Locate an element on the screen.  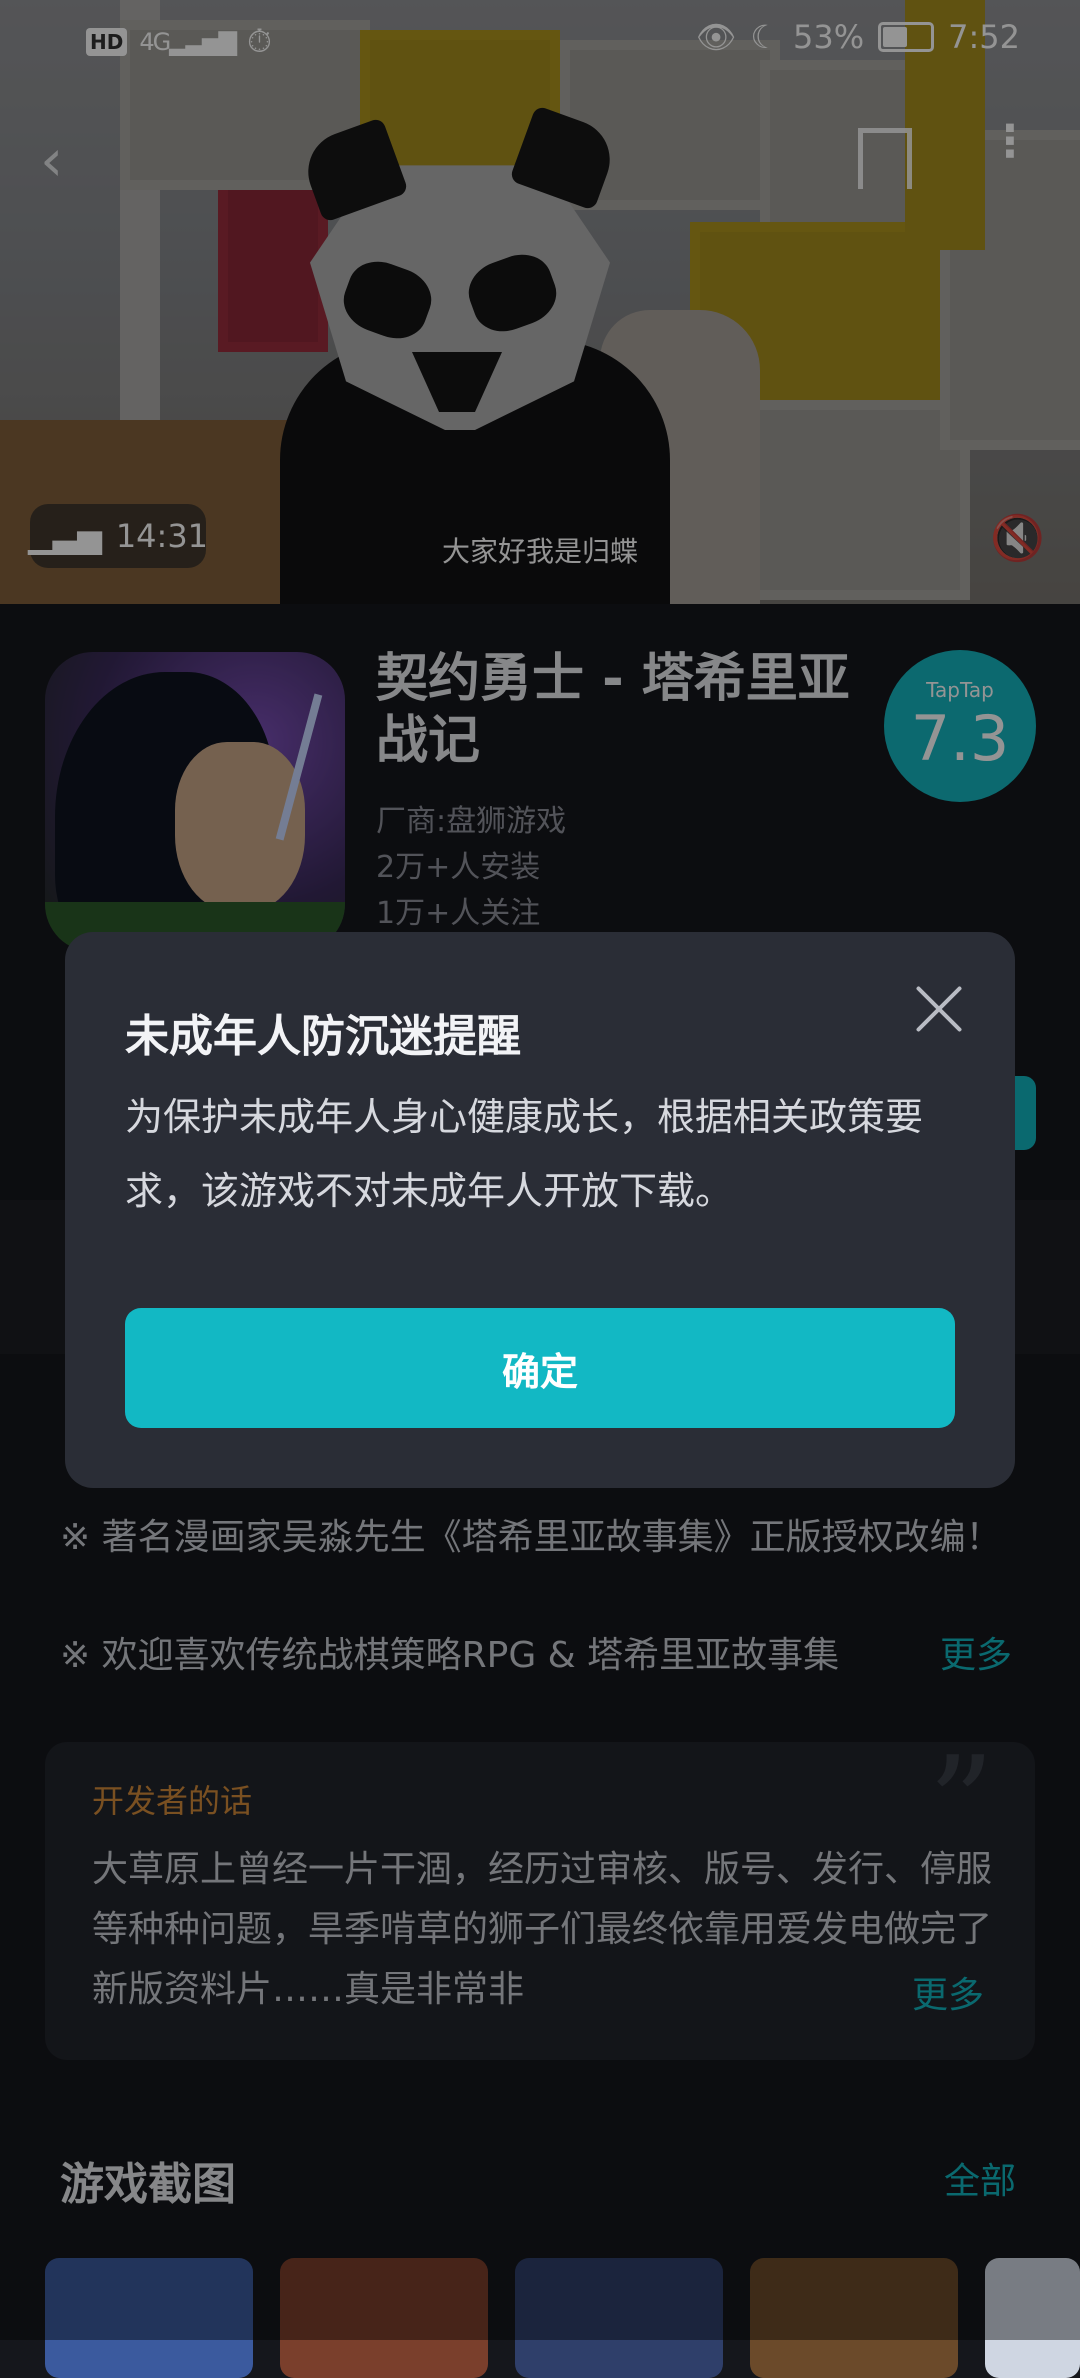
close-icon is located at coordinates (939, 1009).